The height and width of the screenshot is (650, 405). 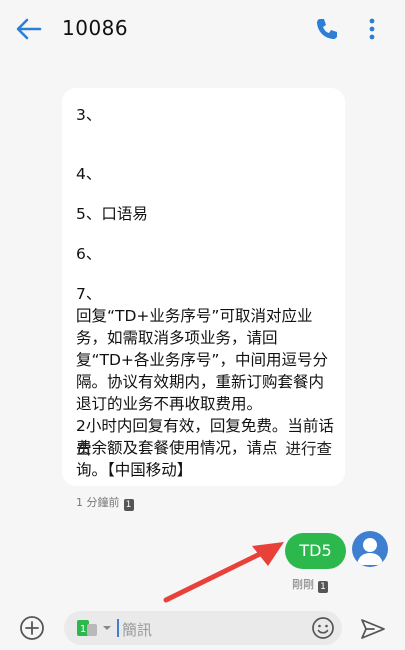 What do you see at coordinates (370, 551) in the screenshot?
I see `avatar-person-icon` at bounding box center [370, 551].